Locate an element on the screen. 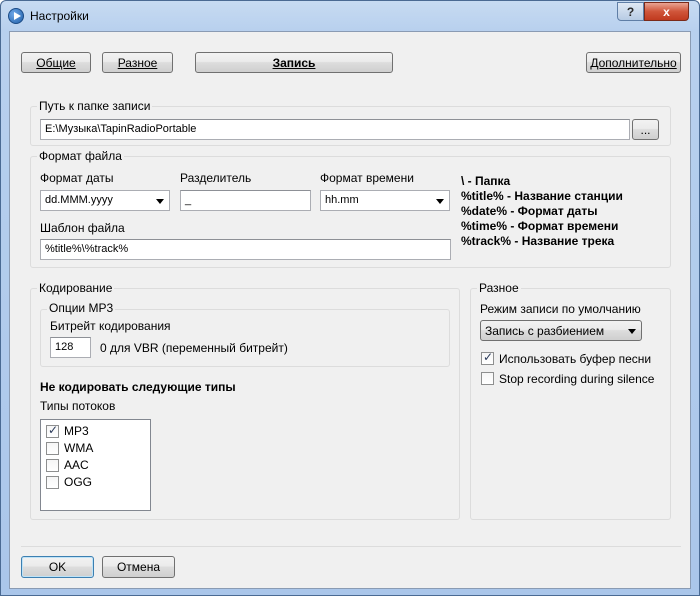 This screenshot has height=596, width=700. app-play-icon is located at coordinates (16, 16).